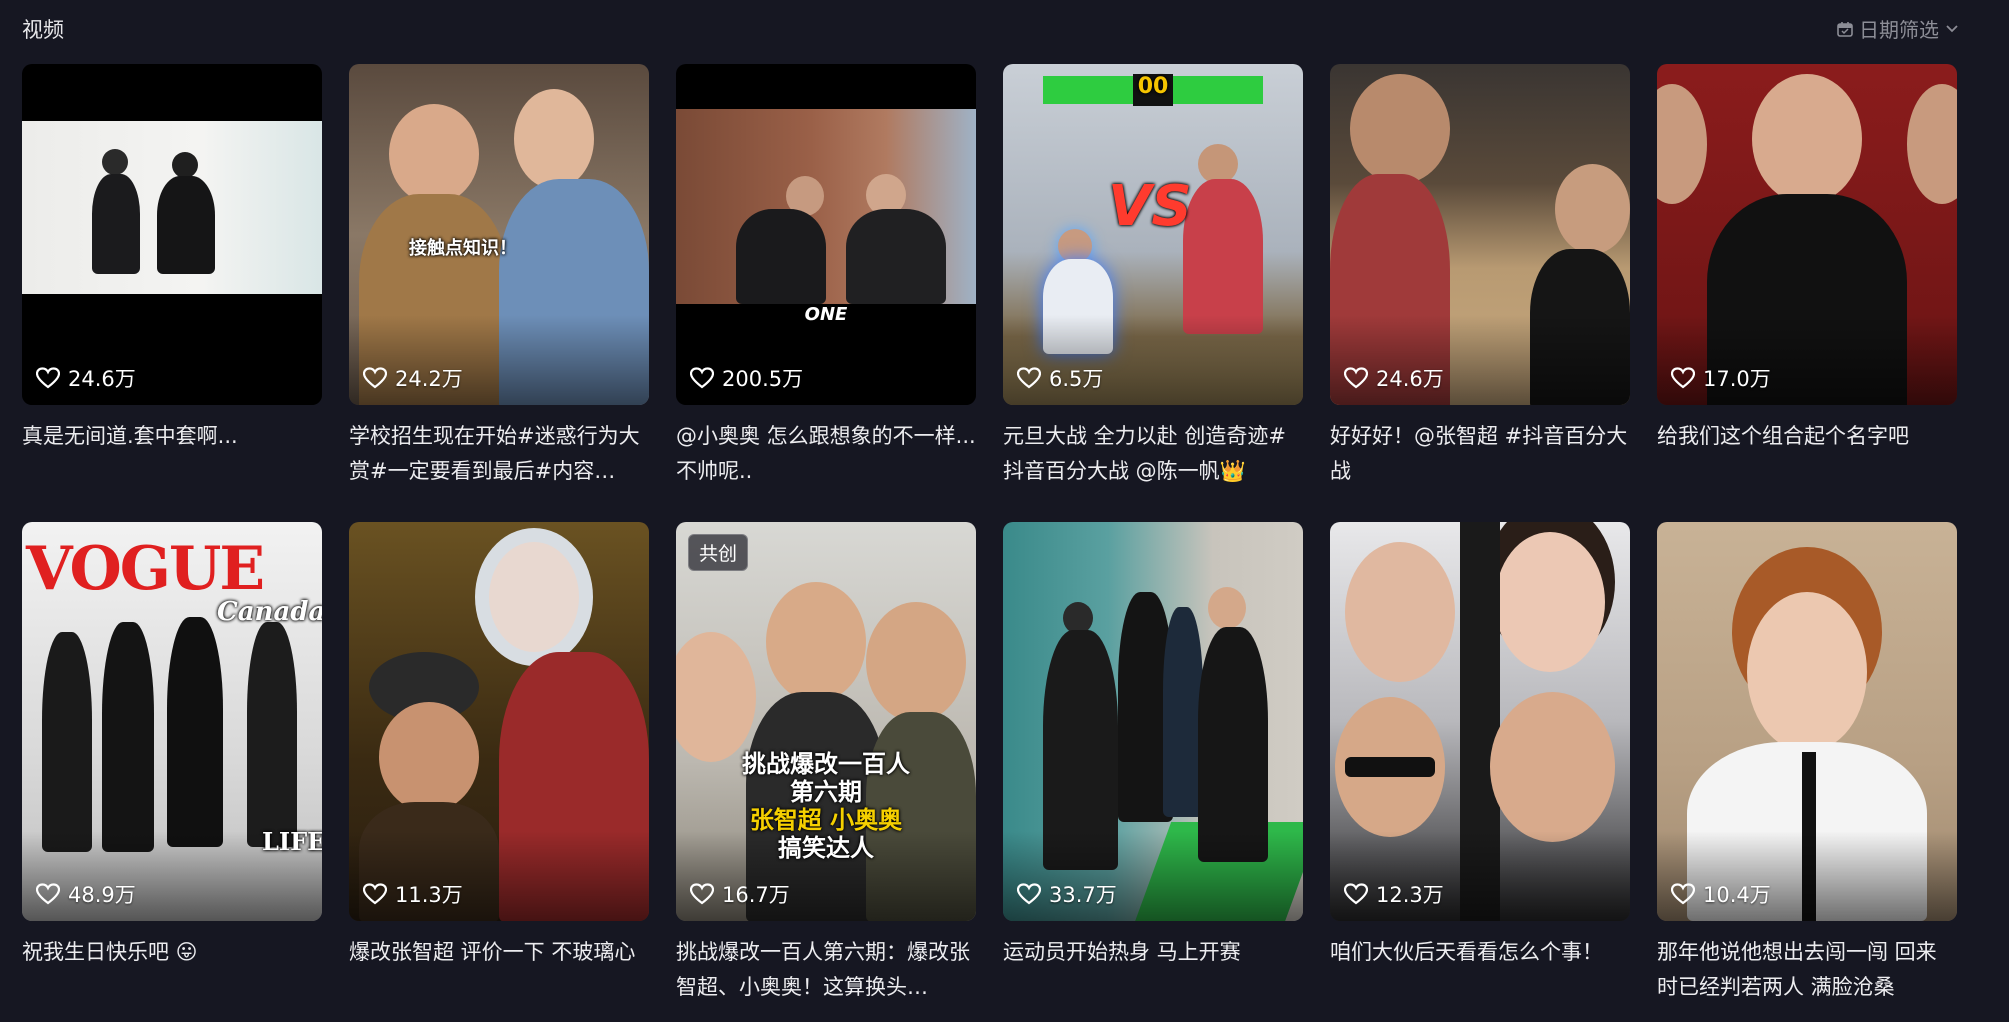 This screenshot has height=1022, width=2009. Describe the element at coordinates (1004, 28) in the screenshot. I see `section-header: 视频 日期筛选` at that location.